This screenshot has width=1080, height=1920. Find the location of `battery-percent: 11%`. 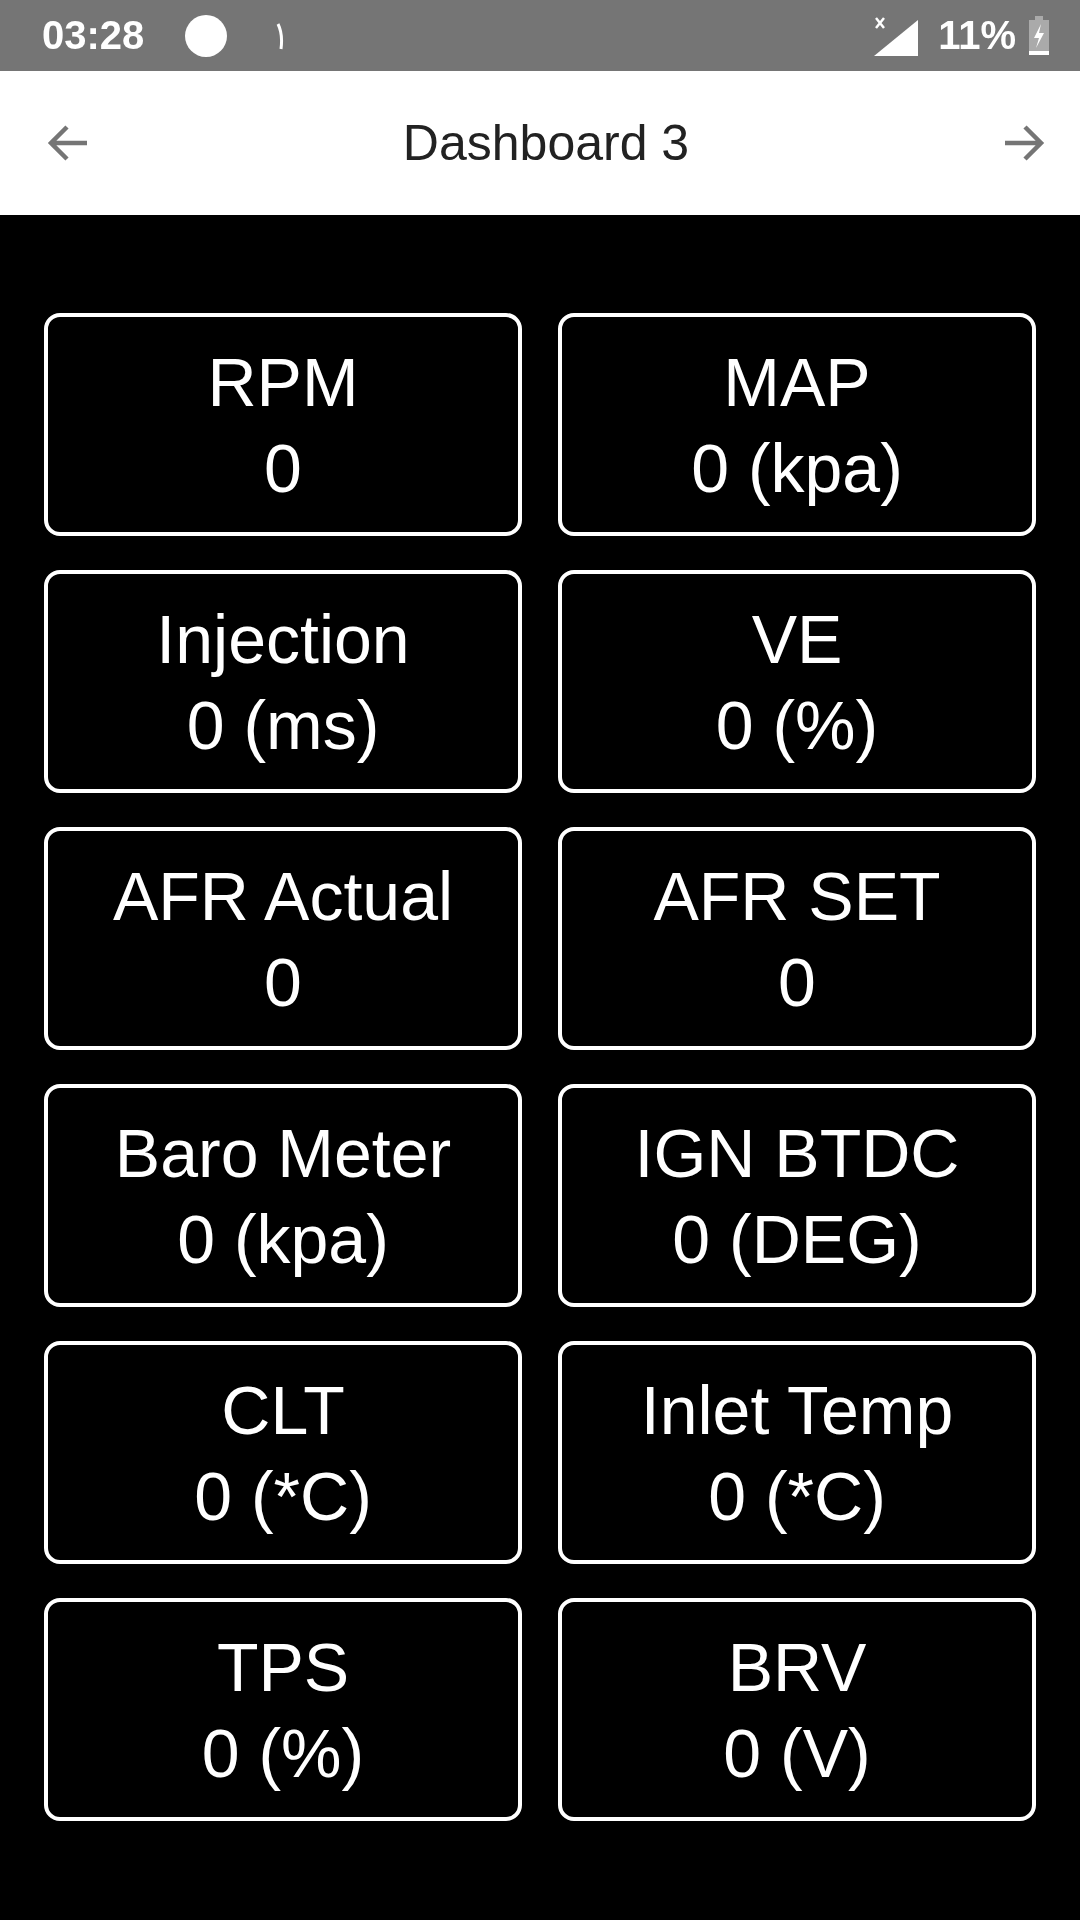

battery-percent: 11% is located at coordinates (977, 35).